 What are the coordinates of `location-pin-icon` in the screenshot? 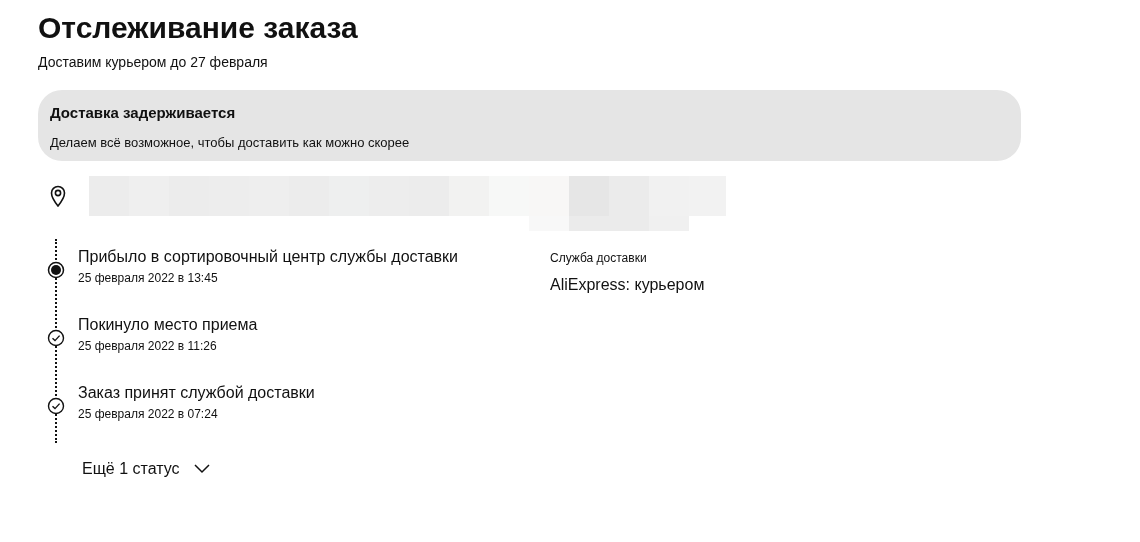 It's located at (58, 196).